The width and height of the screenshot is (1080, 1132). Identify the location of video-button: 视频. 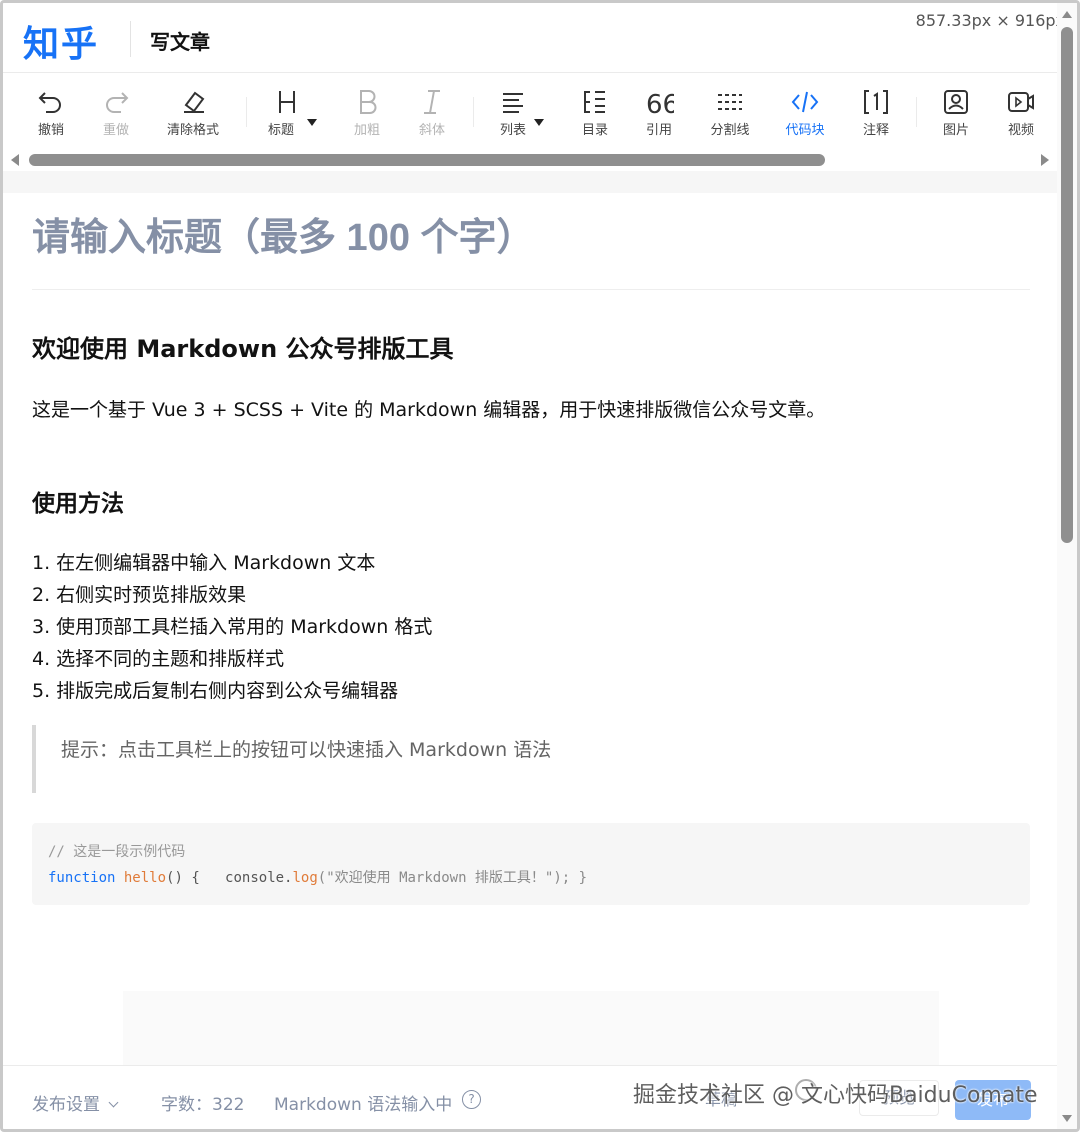
(1021, 115).